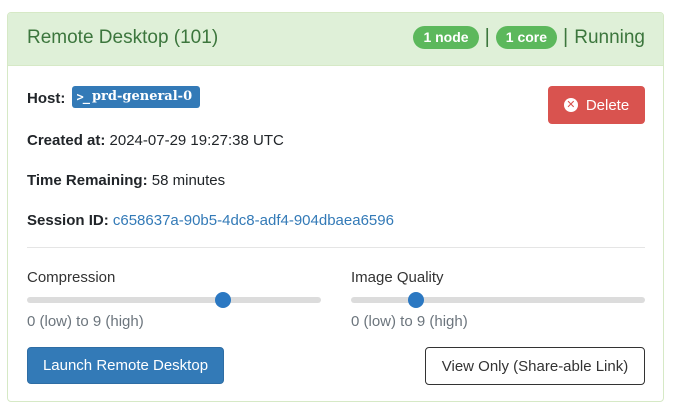  What do you see at coordinates (71, 277) in the screenshot?
I see `compression-label: Compression` at bounding box center [71, 277].